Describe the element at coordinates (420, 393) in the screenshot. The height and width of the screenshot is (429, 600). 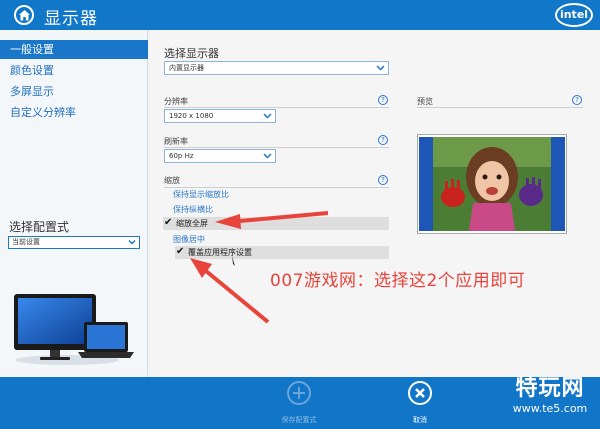
I see `close-icon` at that location.